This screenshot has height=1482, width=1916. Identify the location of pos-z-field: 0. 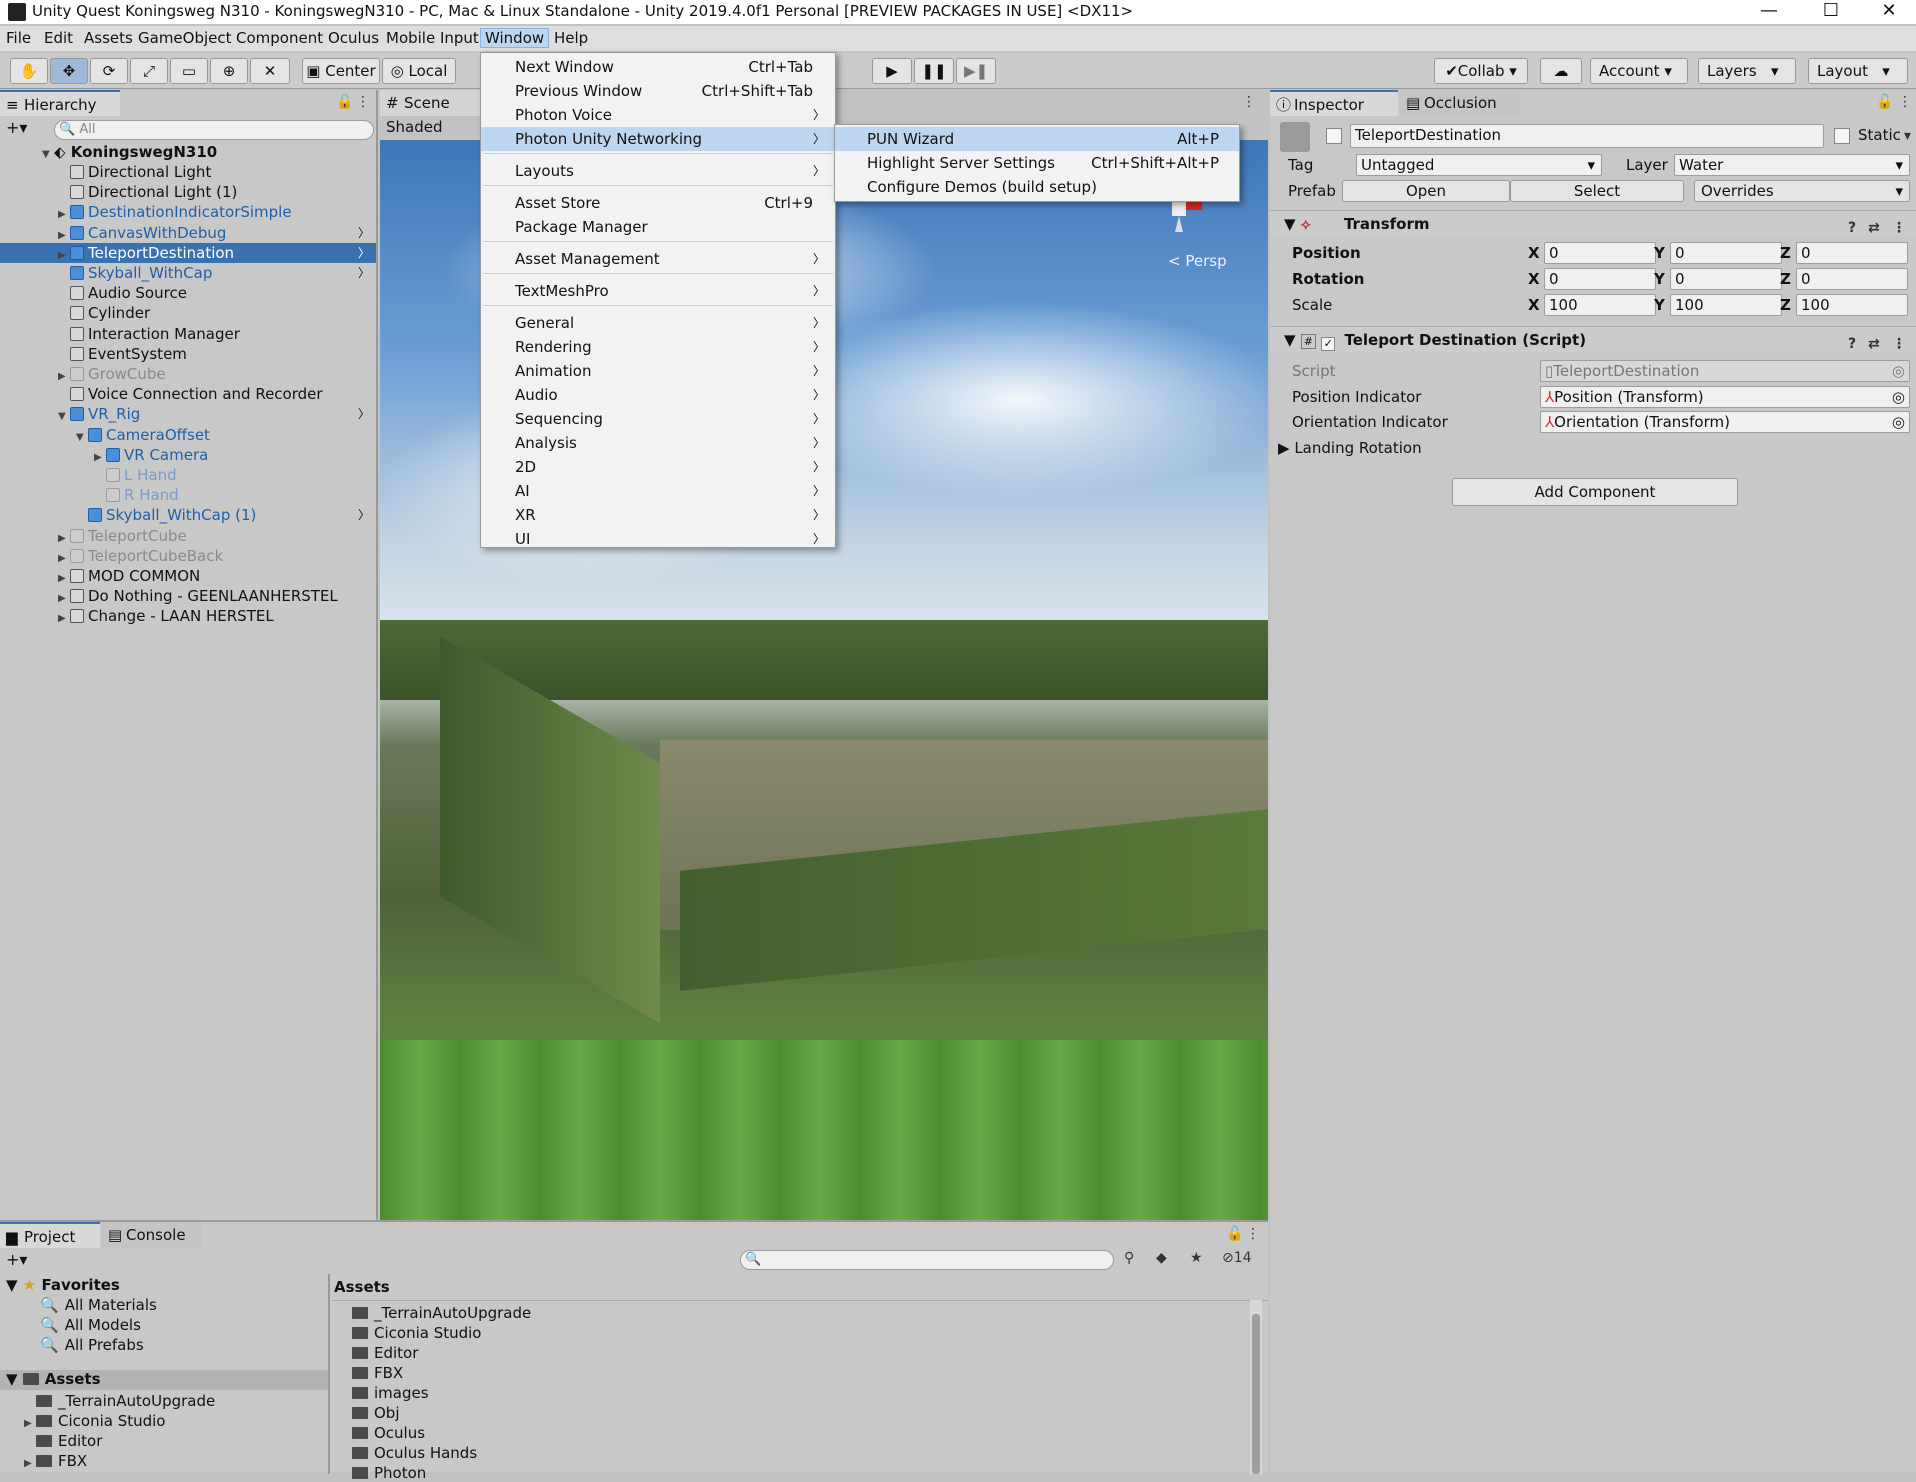
(1852, 253).